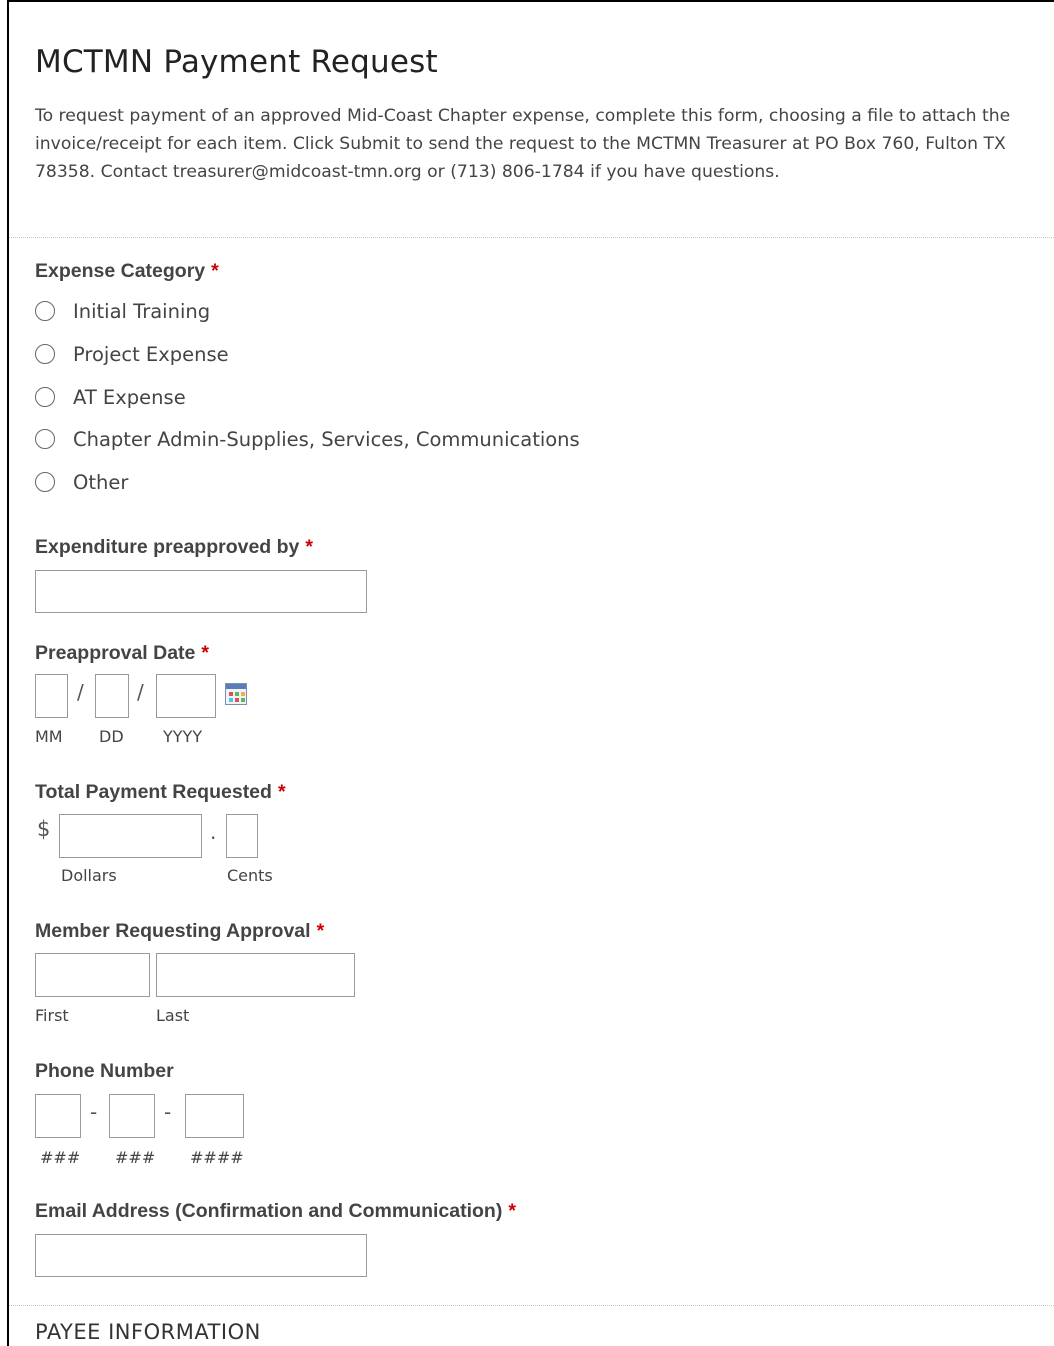 This screenshot has height=1346, width=1054. Describe the element at coordinates (217, 1157) in the screenshot. I see `phone-line-sublabel: ####` at that location.